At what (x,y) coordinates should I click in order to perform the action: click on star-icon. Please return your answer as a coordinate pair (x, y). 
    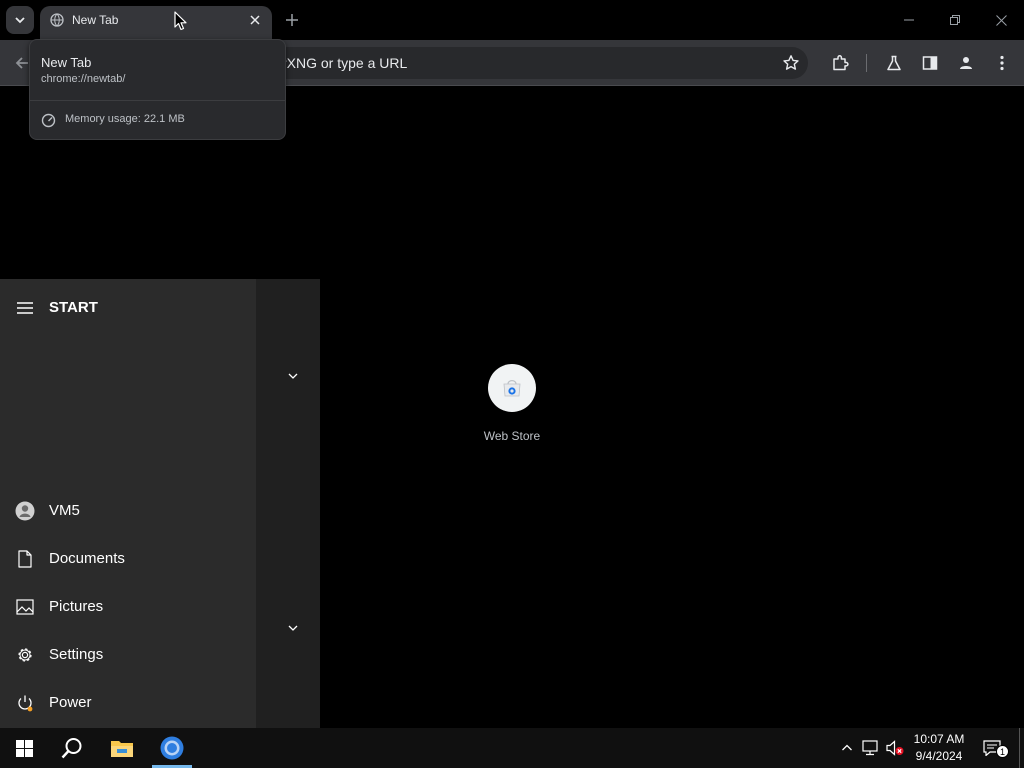
    Looking at the image, I should click on (791, 63).